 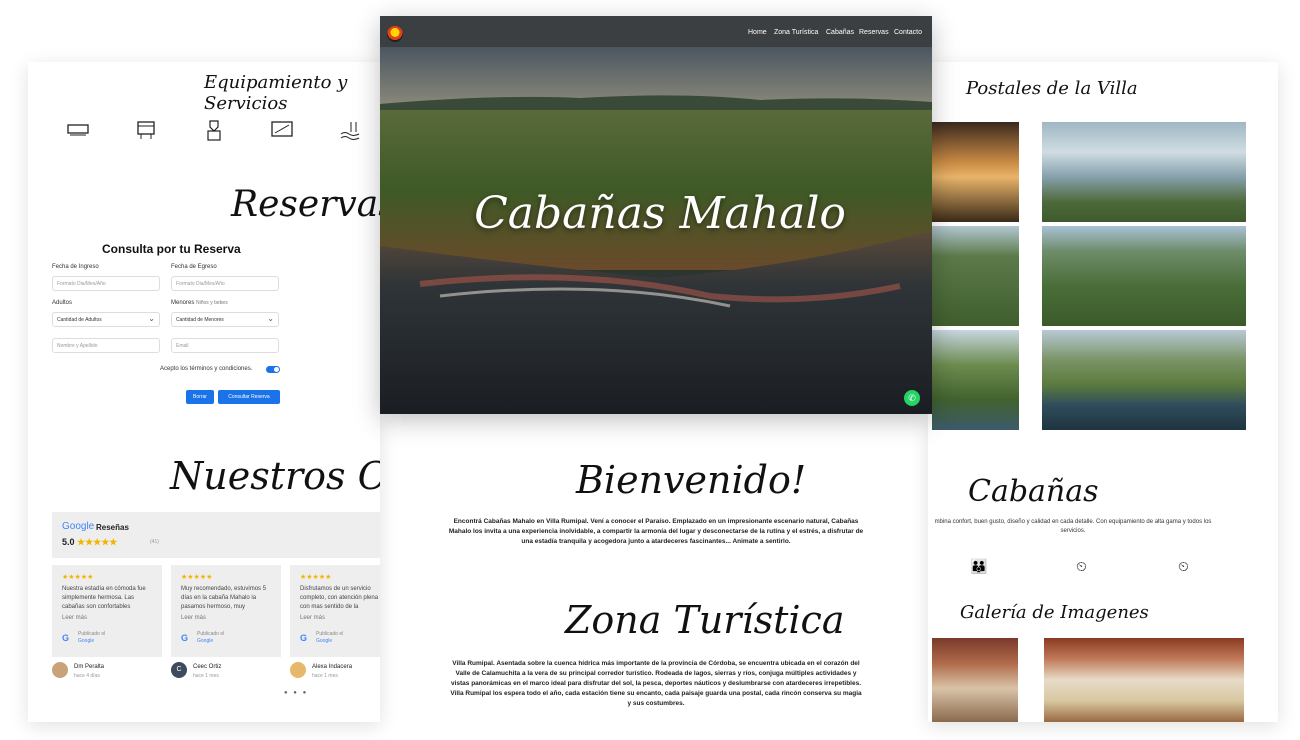 I want to click on gallery-photo-living, so click(x=1144, y=680).